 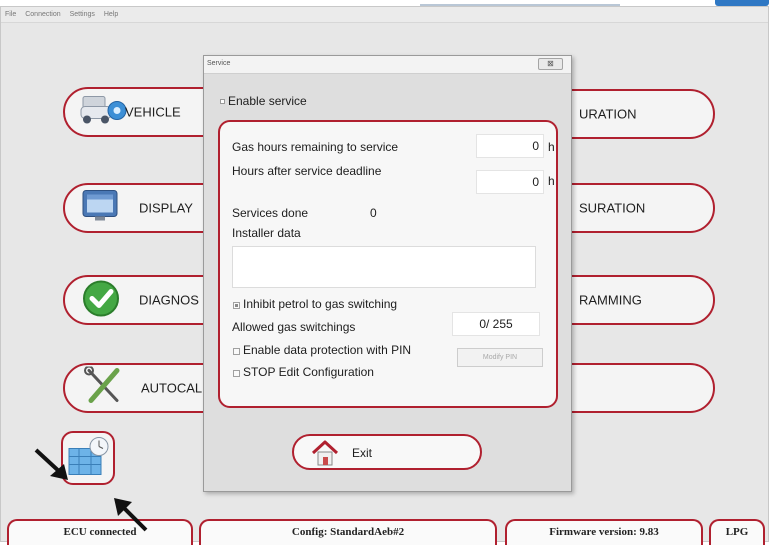 What do you see at coordinates (166, 208) in the screenshot?
I see `display-label: DISPLAY` at bounding box center [166, 208].